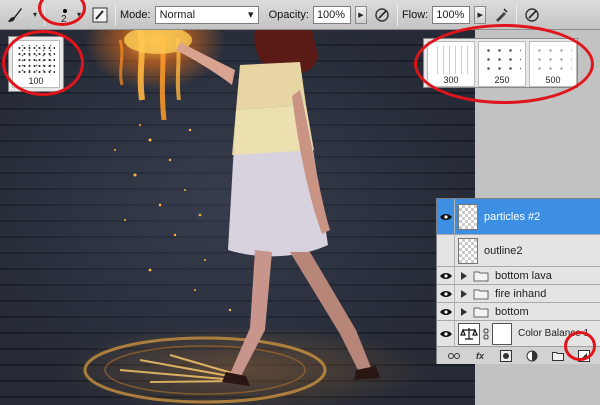 This screenshot has width=600, height=405. What do you see at coordinates (512, 216) in the screenshot?
I see `layer-name: particles #2` at bounding box center [512, 216].